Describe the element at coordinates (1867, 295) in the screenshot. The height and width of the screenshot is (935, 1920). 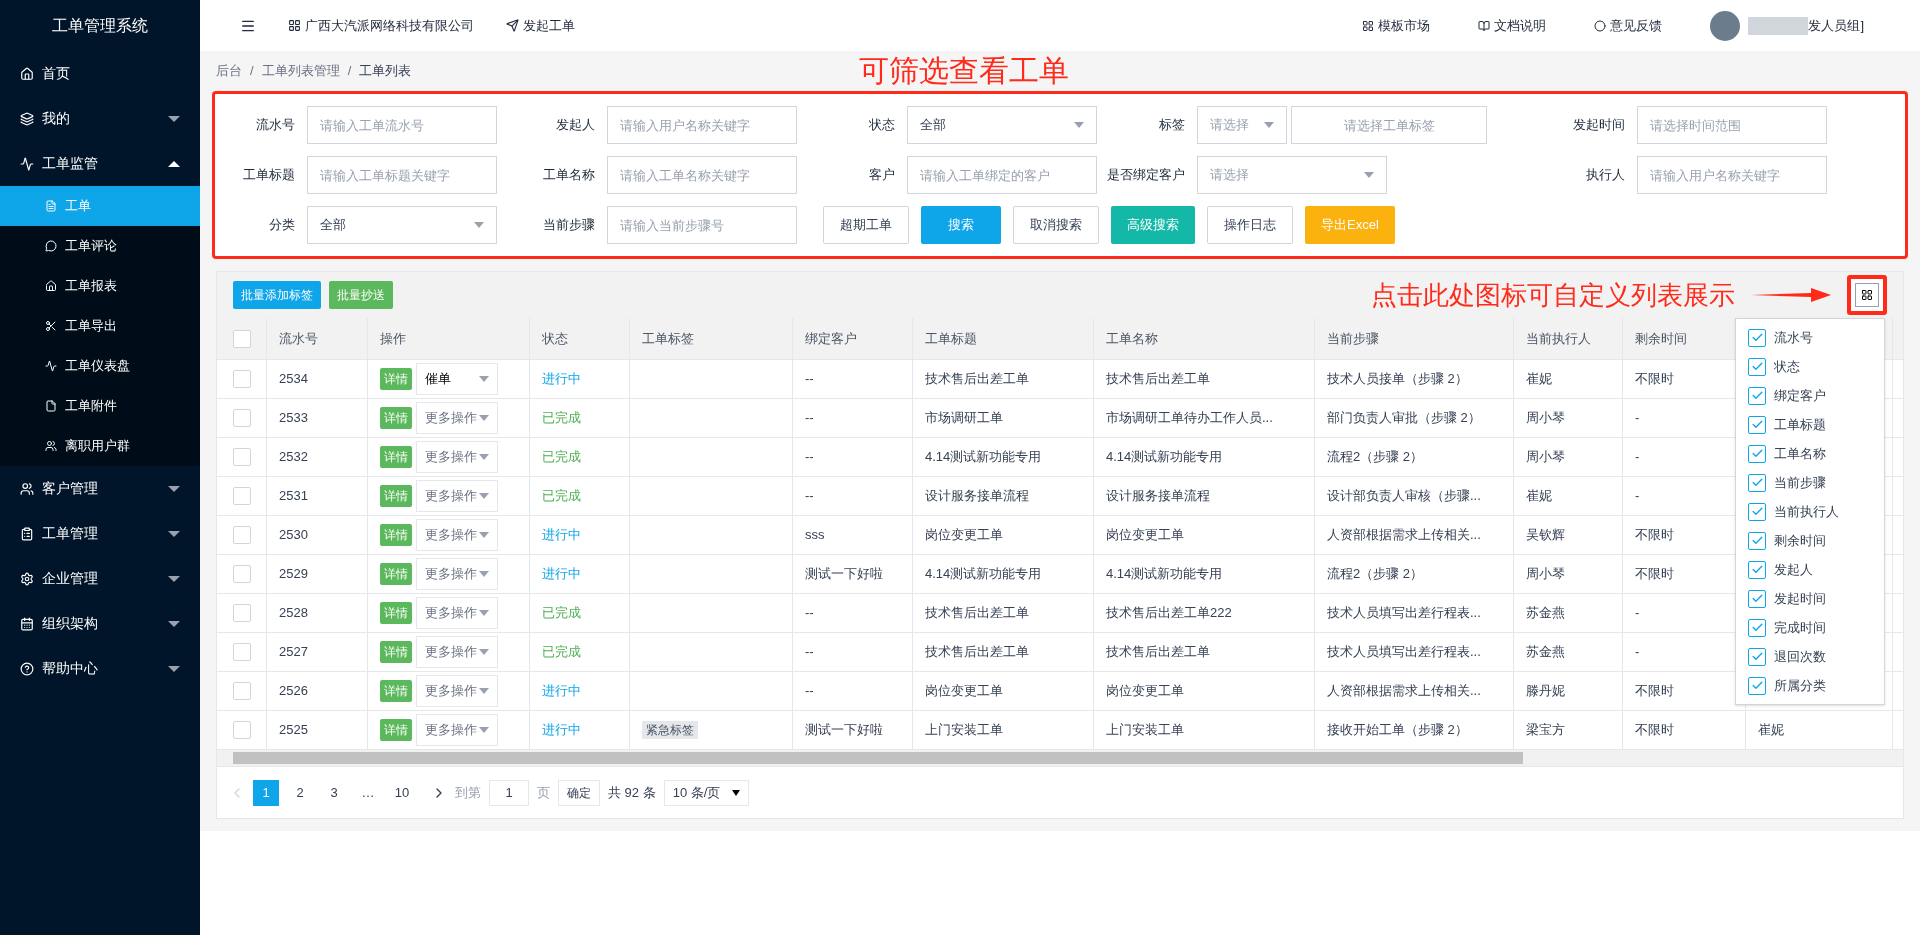
I see `column-settings-button` at that location.